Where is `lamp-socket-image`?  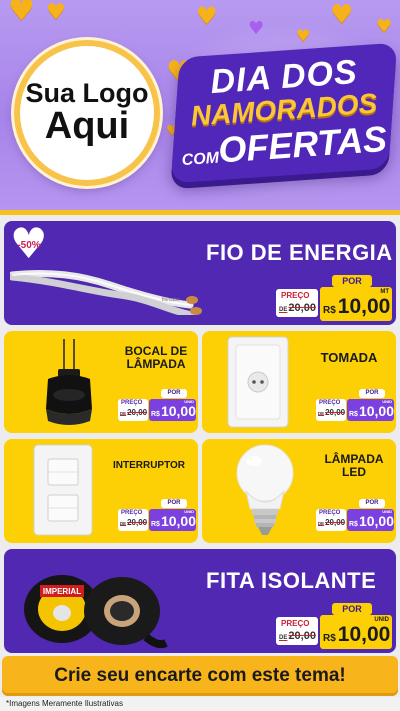
lamp-socket-image is located at coordinates (69, 382).